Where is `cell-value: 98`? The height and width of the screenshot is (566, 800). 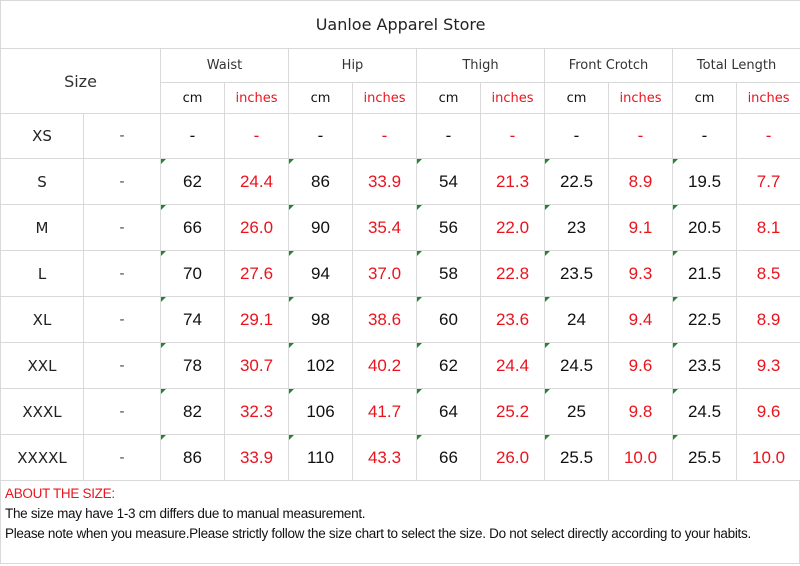 cell-value: 98 is located at coordinates (320, 319).